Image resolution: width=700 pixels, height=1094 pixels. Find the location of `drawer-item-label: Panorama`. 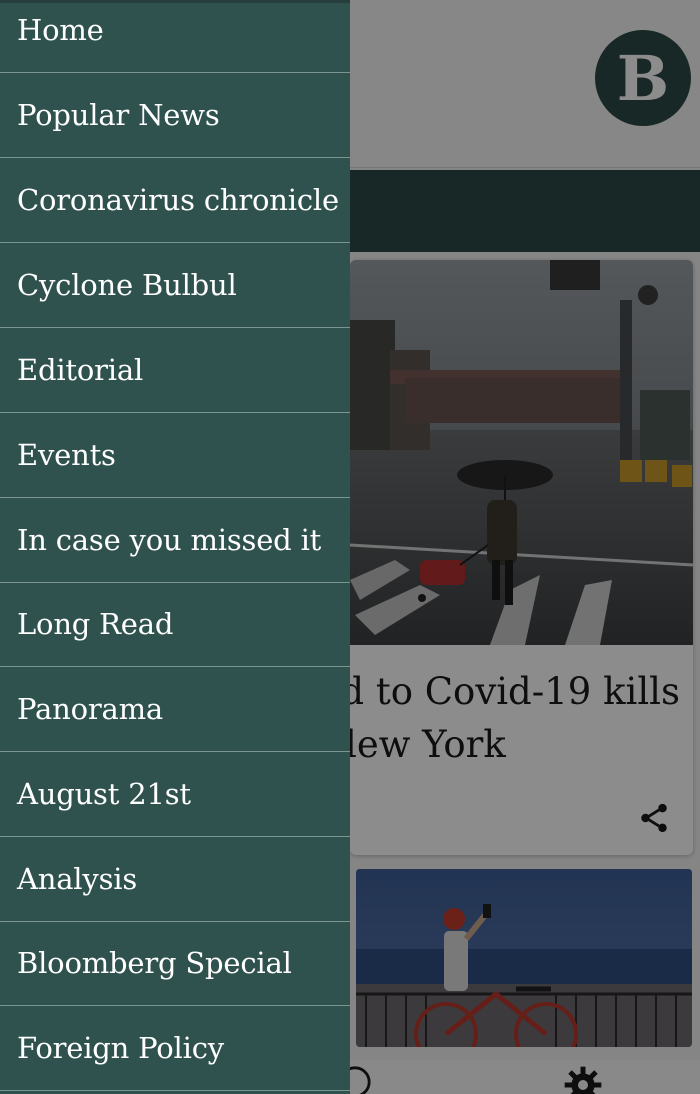

drawer-item-label: Panorama is located at coordinates (90, 708).